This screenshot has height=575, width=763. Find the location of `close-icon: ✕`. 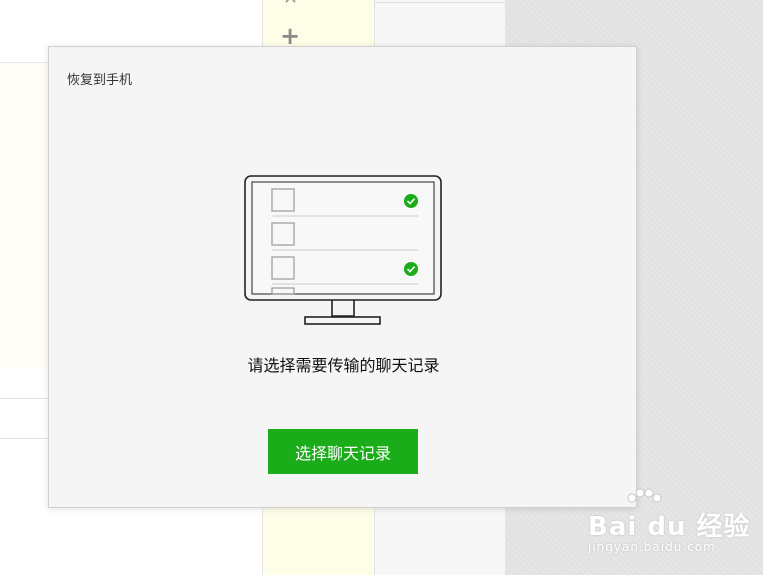

close-icon: ✕ is located at coordinates (290, 4).